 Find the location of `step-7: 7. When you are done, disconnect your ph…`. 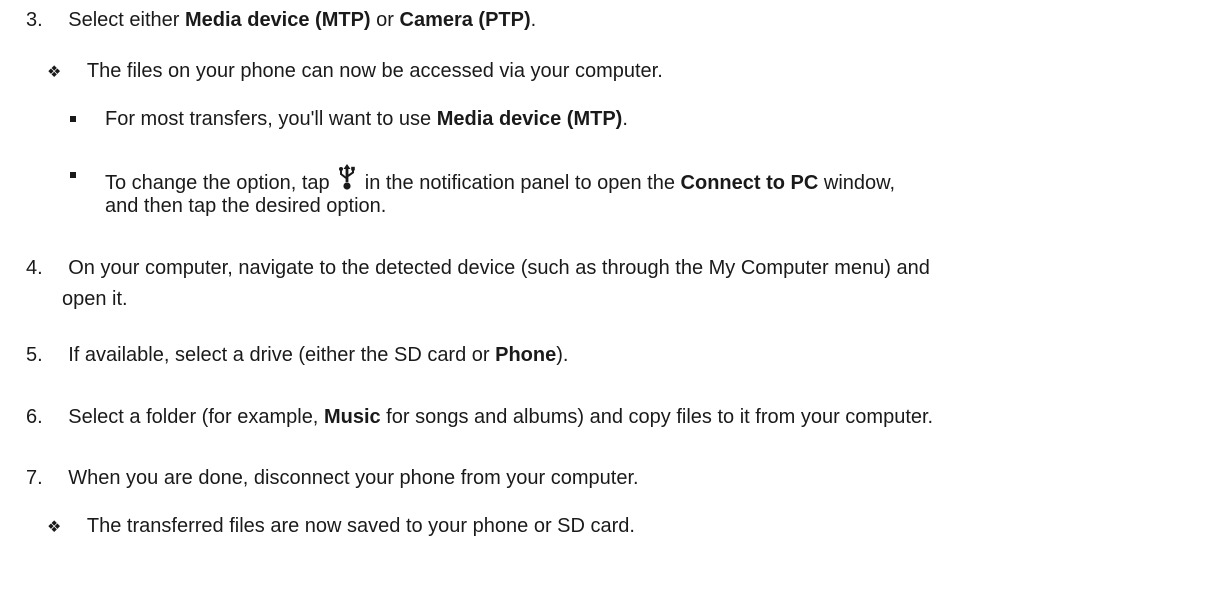

step-7: 7. When you are done, disconnect your ph… is located at coordinates (332, 478).